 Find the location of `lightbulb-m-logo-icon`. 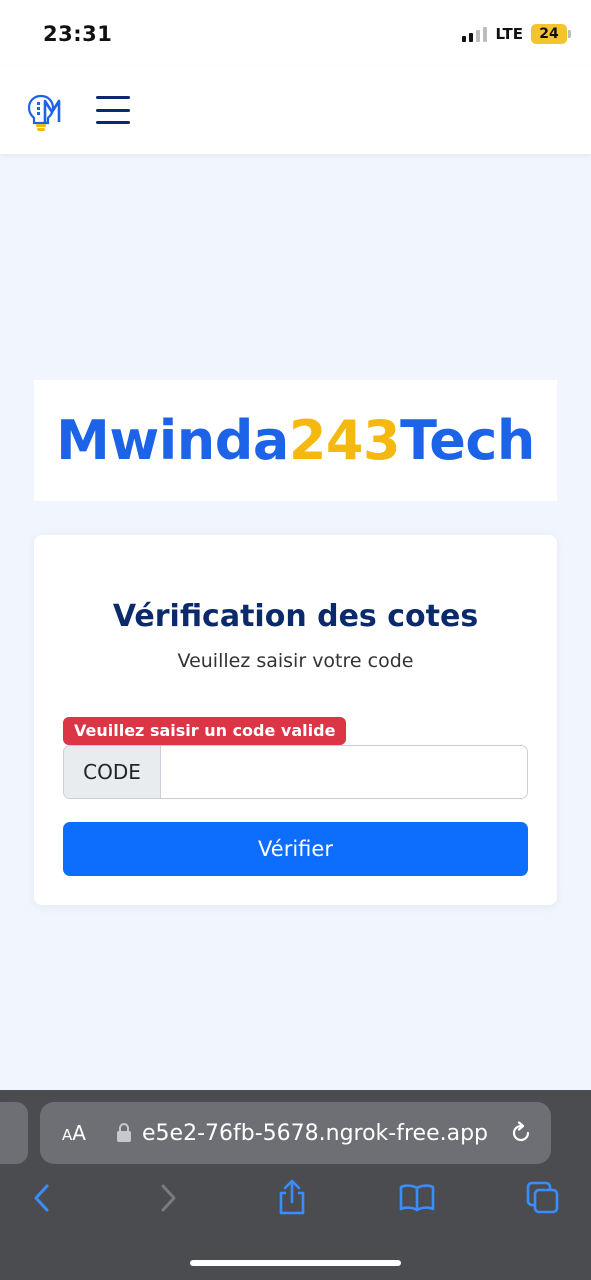

lightbulb-m-logo-icon is located at coordinates (49, 112).